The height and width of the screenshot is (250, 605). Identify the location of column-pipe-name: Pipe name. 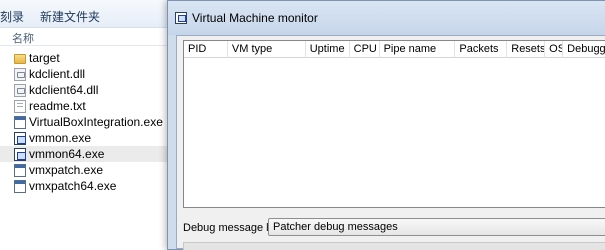
(418, 49).